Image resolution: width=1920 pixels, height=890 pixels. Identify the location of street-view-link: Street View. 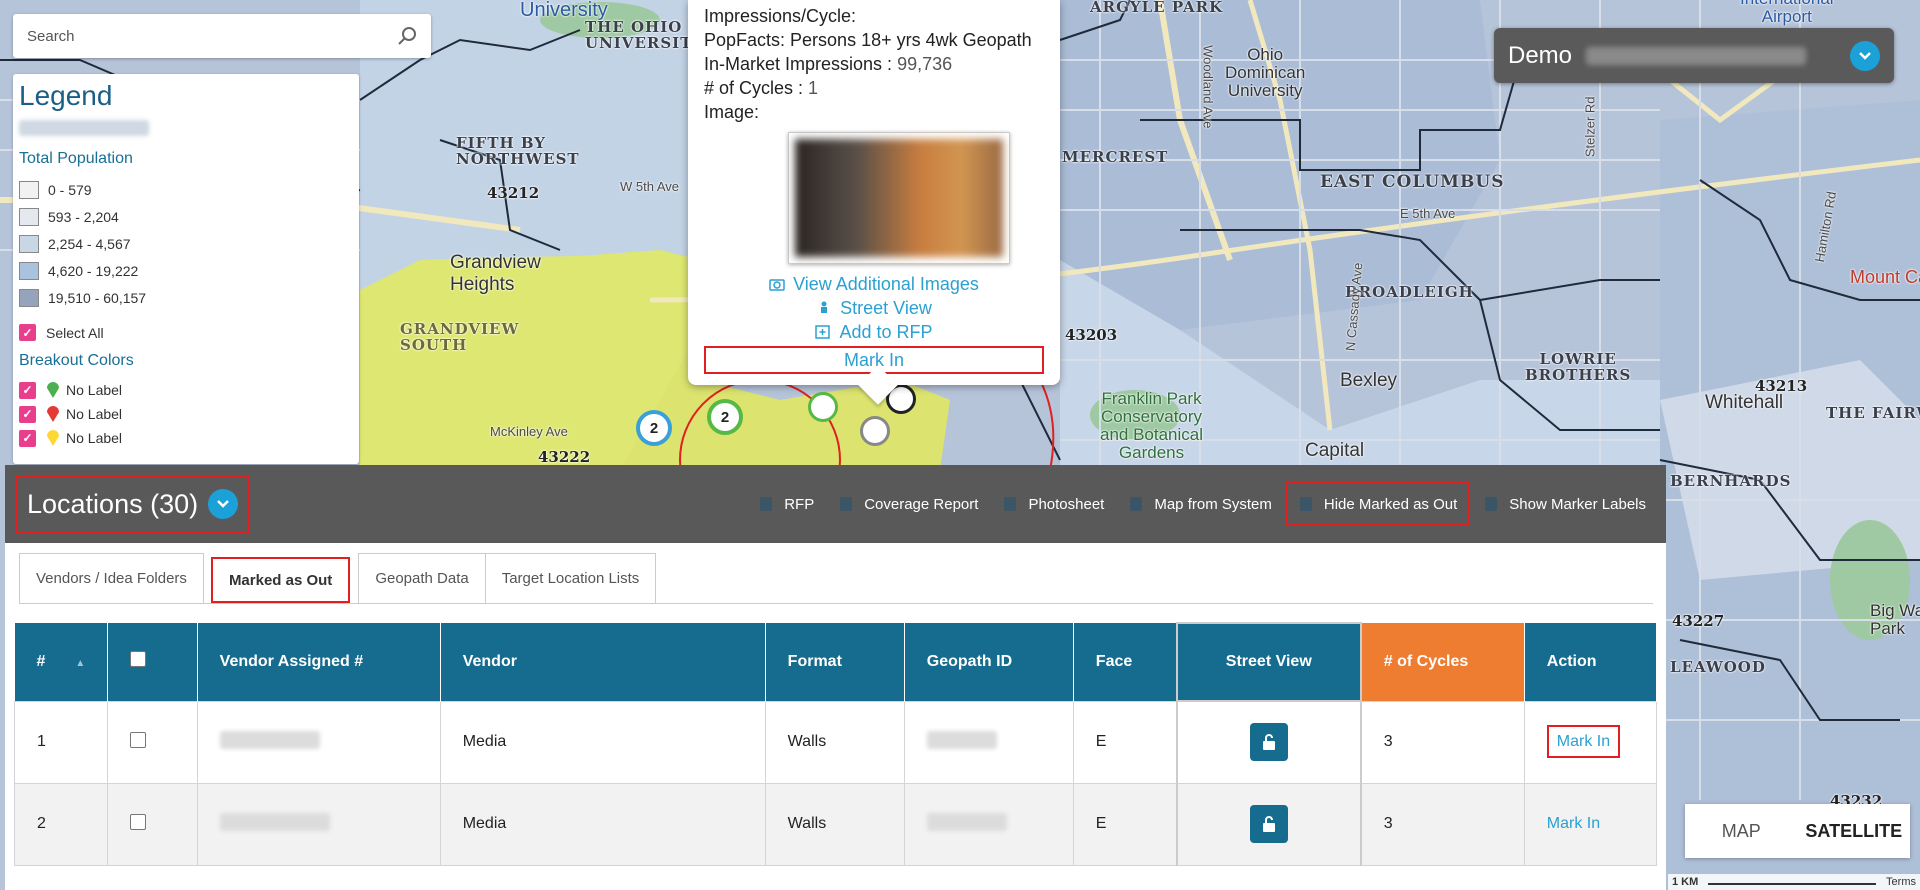
(874, 308).